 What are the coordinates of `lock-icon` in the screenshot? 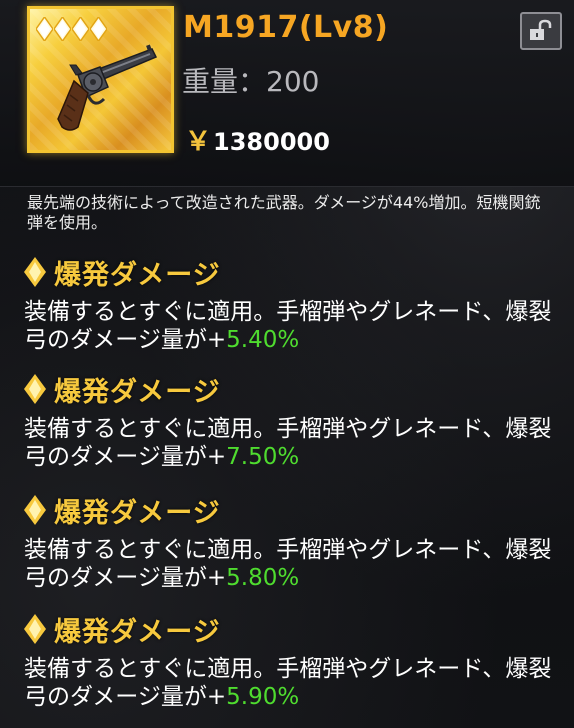 It's located at (541, 29).